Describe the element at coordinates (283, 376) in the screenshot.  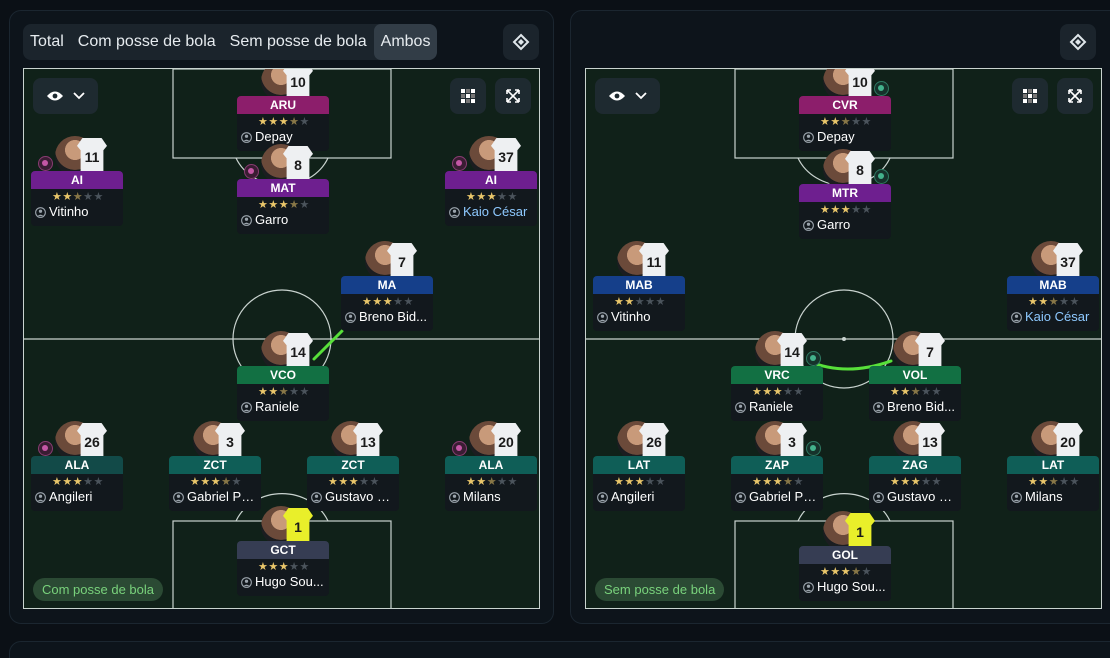
I see `player-card: 14 VCO ★★★★★ Raniele` at that location.